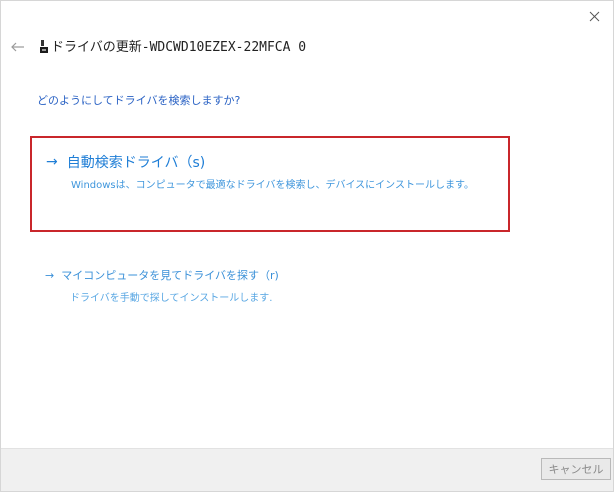 This screenshot has height=492, width=614. I want to click on back-button, so click(18, 47).